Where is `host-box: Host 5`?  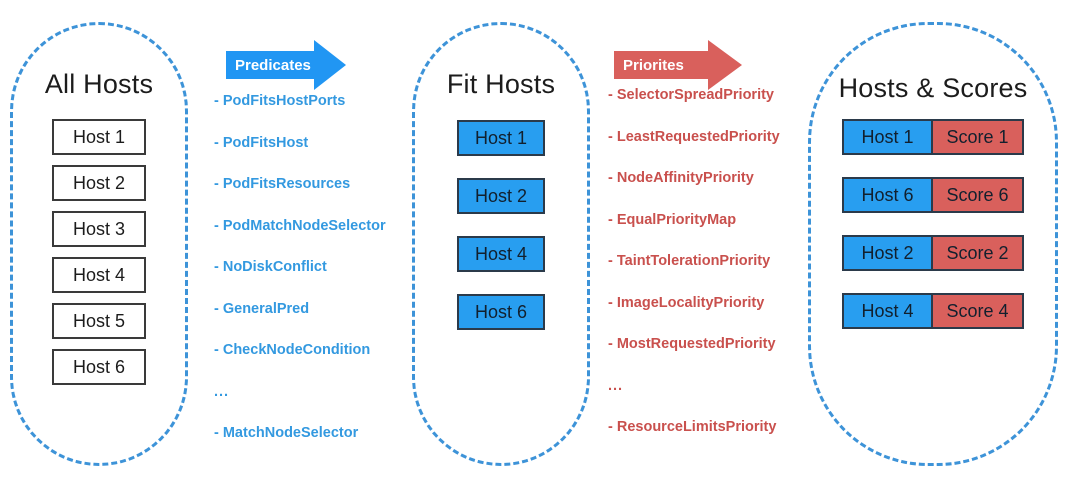 host-box: Host 5 is located at coordinates (99, 321).